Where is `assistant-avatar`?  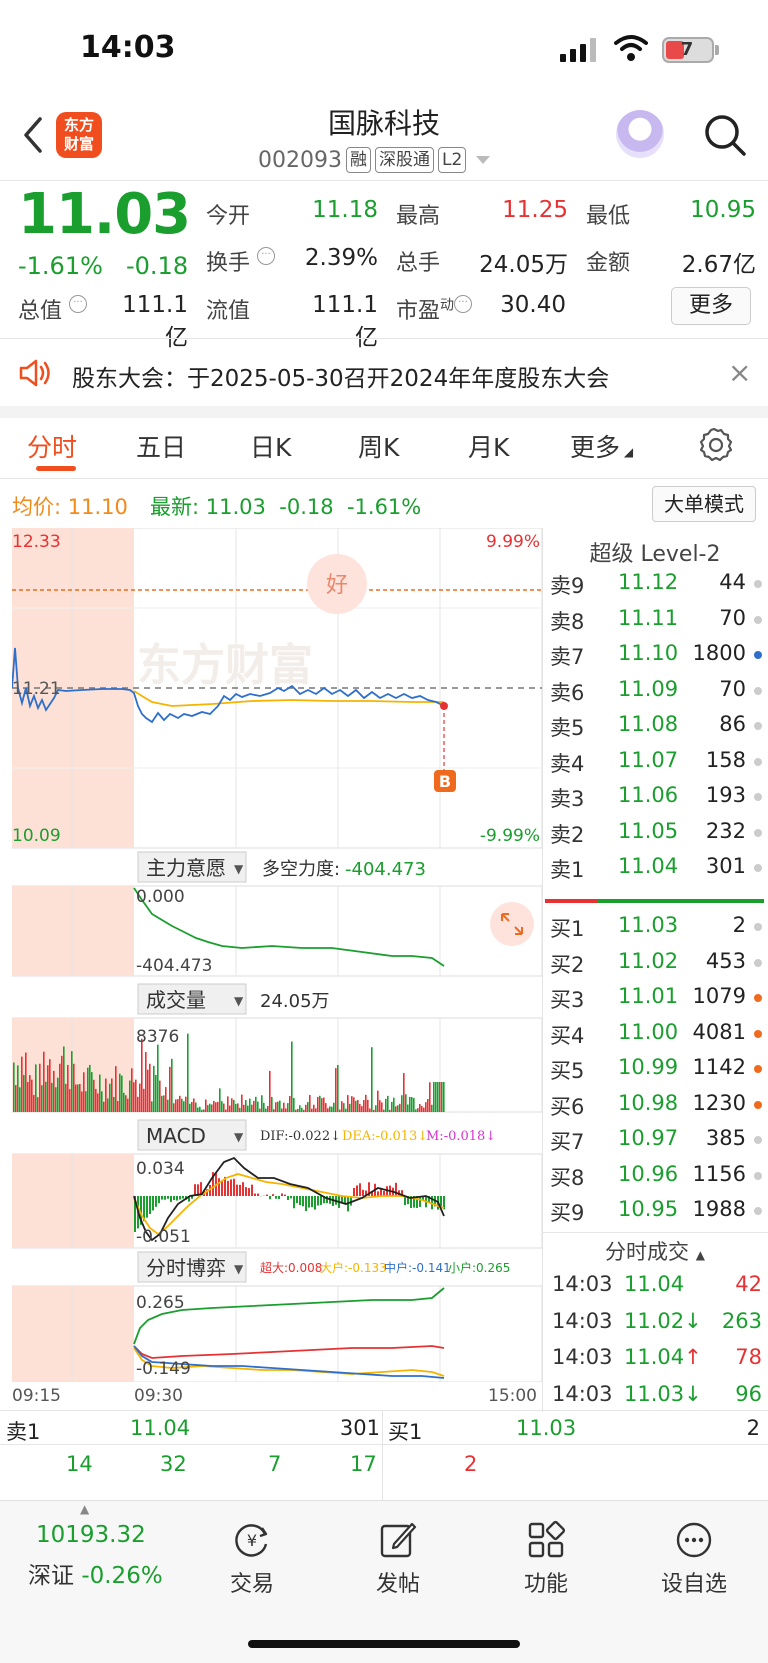 assistant-avatar is located at coordinates (640, 134).